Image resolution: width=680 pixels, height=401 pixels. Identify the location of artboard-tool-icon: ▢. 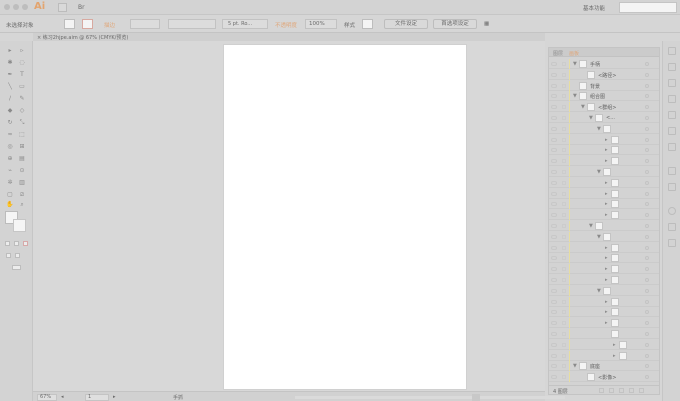
(10, 194).